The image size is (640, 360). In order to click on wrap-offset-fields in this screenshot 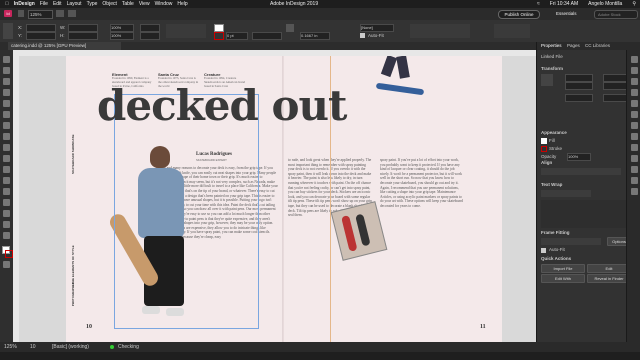, I will do `click(586, 214)`.